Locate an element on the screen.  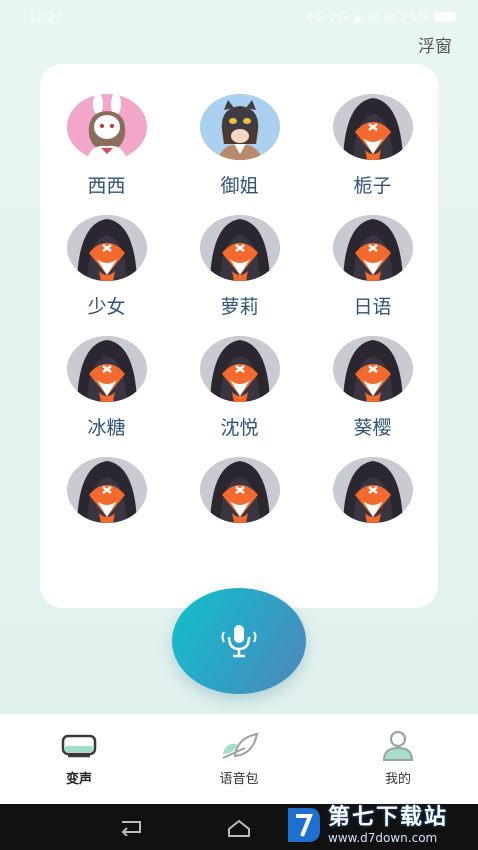
voice-item: 西西 is located at coordinates (106, 146).